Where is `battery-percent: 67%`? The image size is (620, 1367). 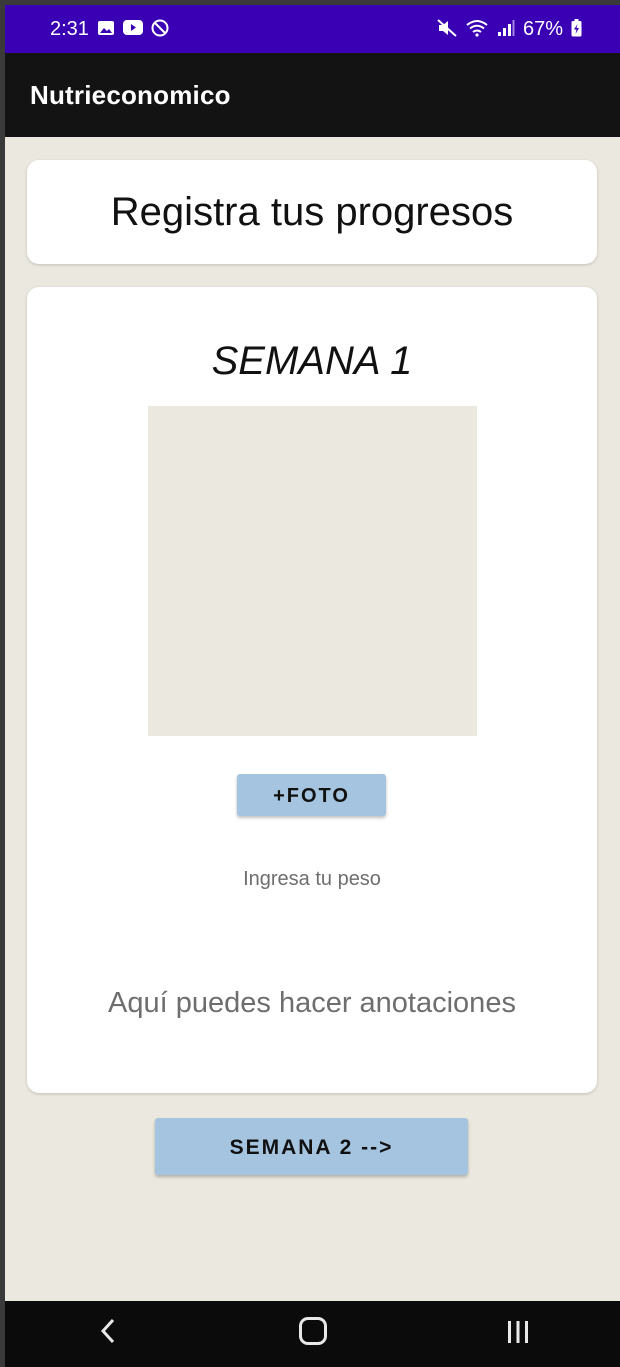
battery-percent: 67% is located at coordinates (542, 28).